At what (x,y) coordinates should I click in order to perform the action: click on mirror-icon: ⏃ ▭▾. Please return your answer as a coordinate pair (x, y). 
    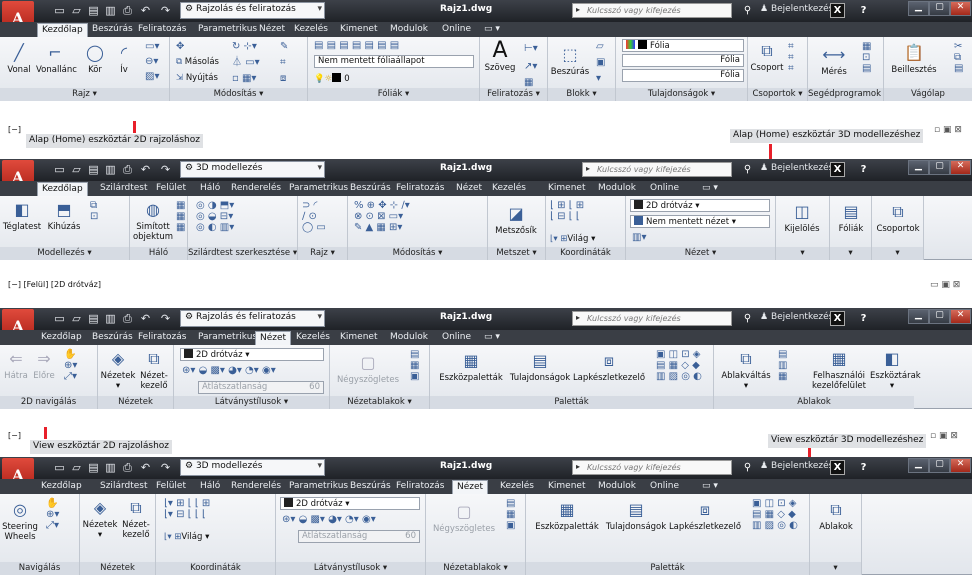
    Looking at the image, I should click on (246, 62).